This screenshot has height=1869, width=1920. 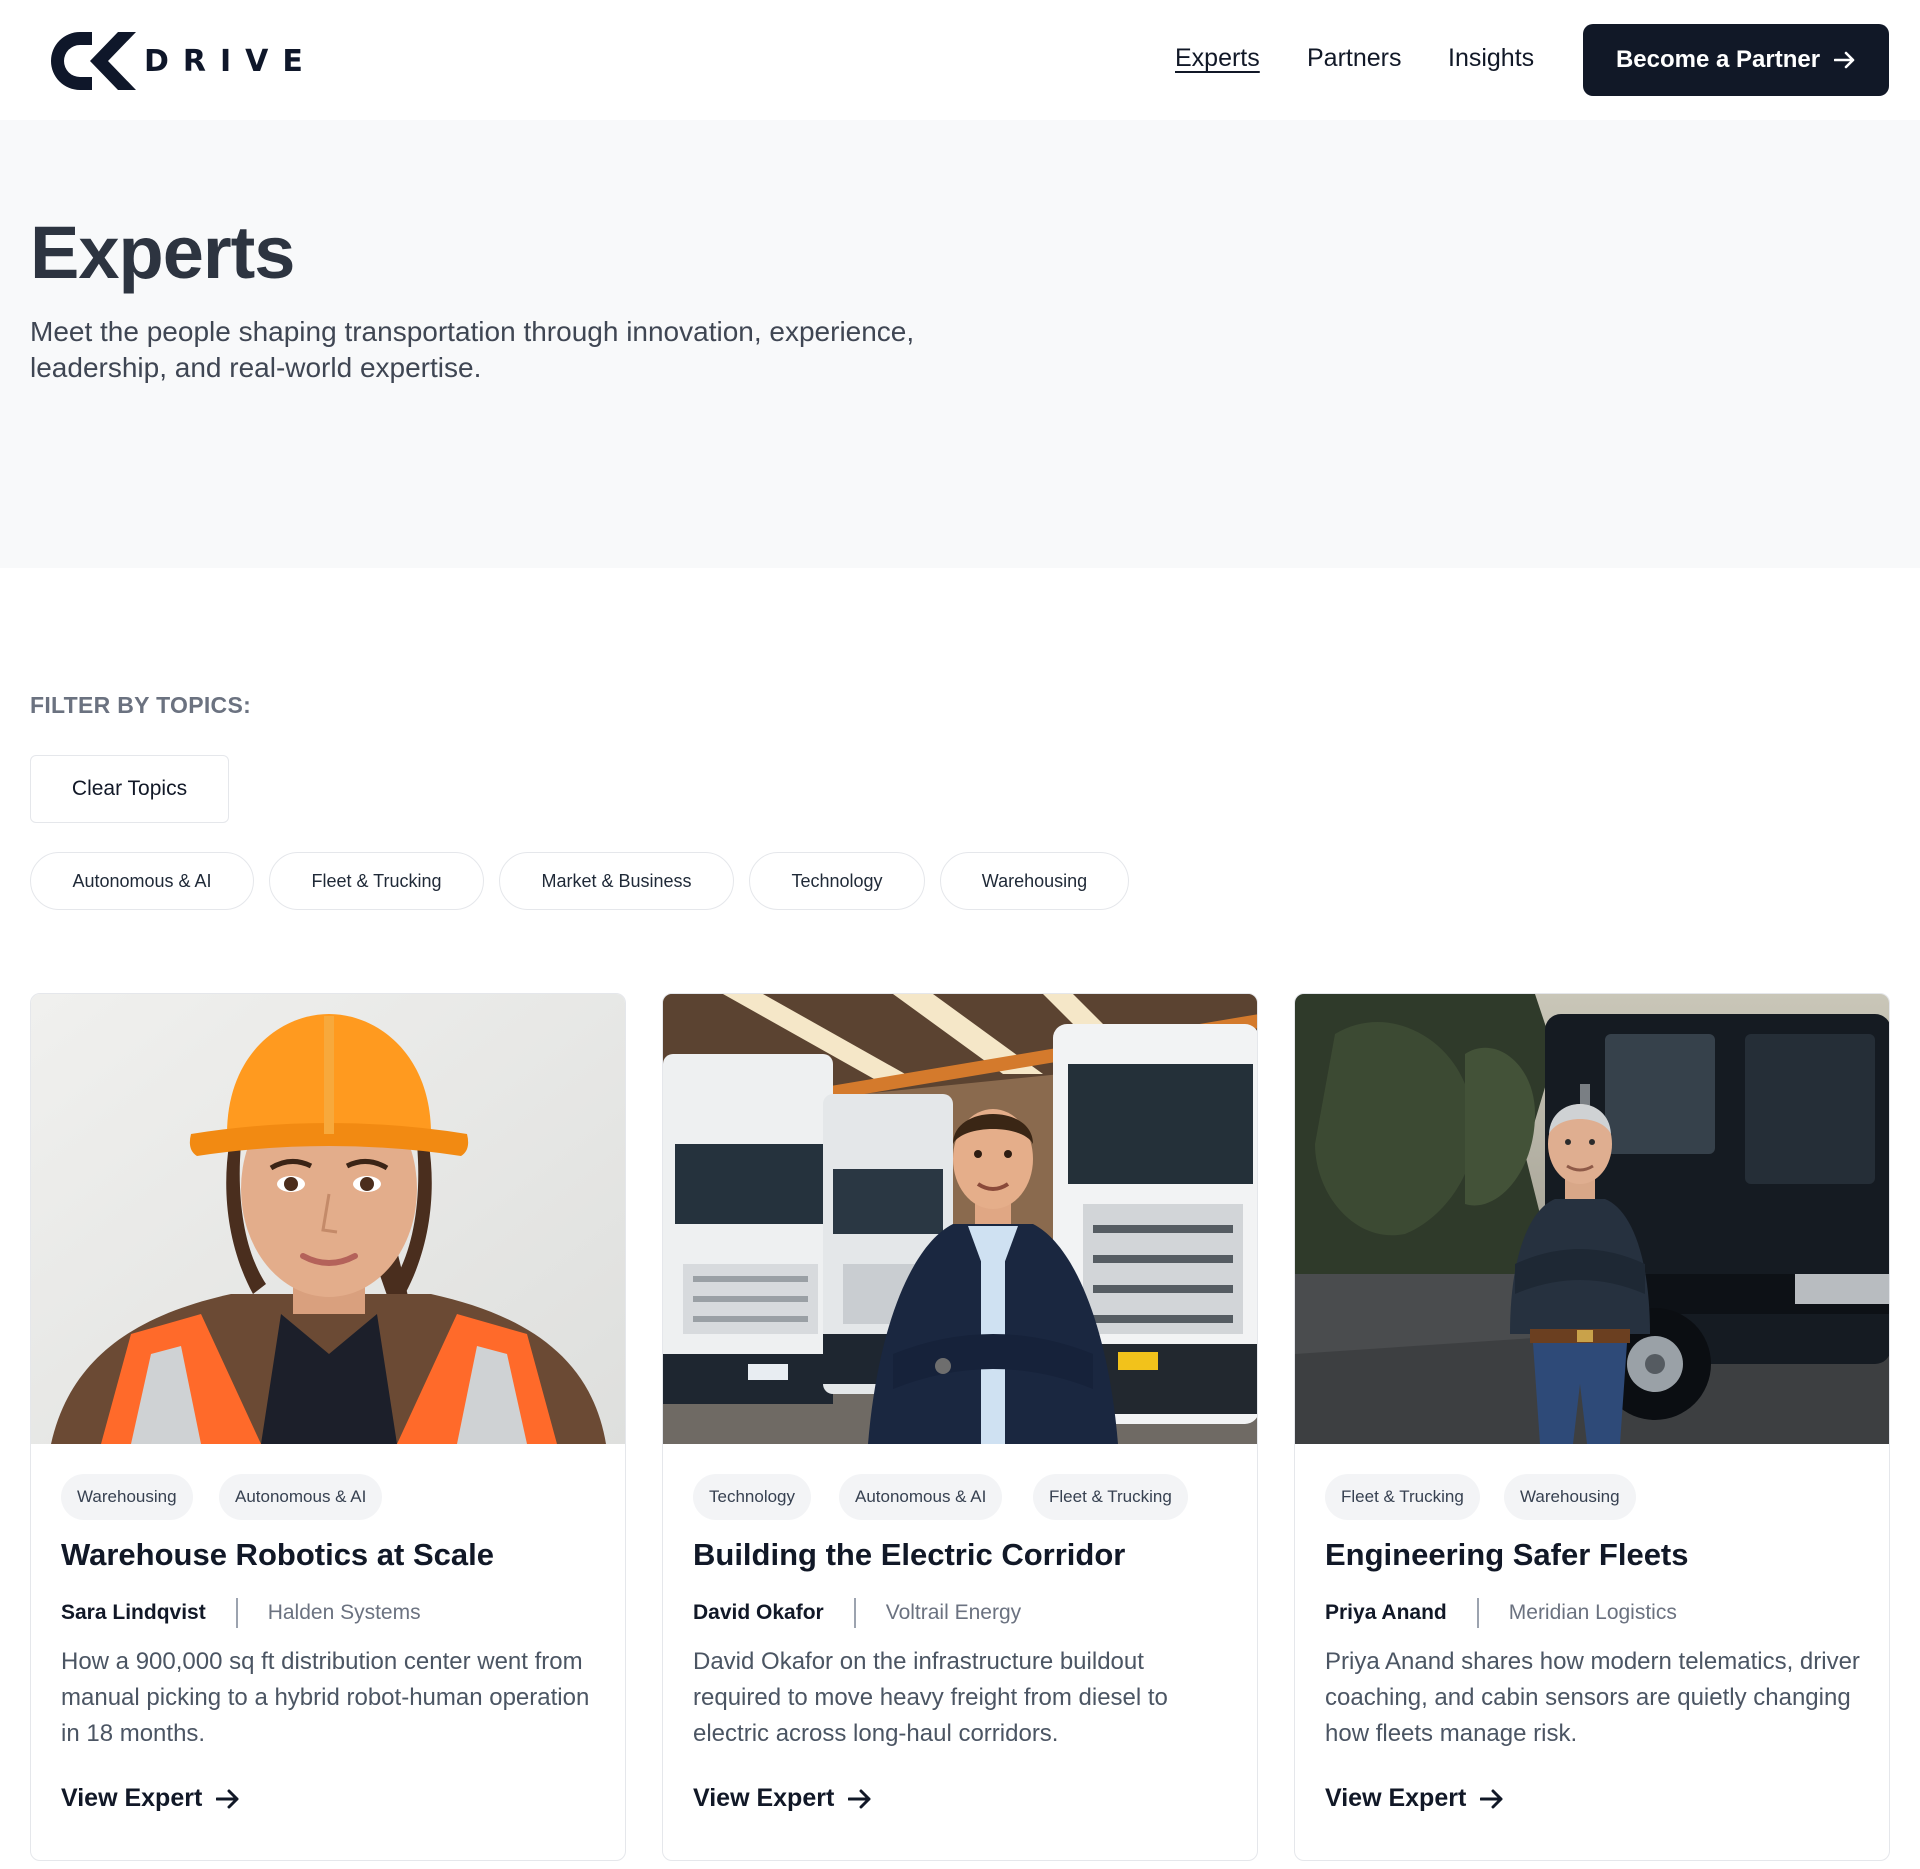 What do you see at coordinates (758, 1612) in the screenshot?
I see `expert-name: David Okafor` at bounding box center [758, 1612].